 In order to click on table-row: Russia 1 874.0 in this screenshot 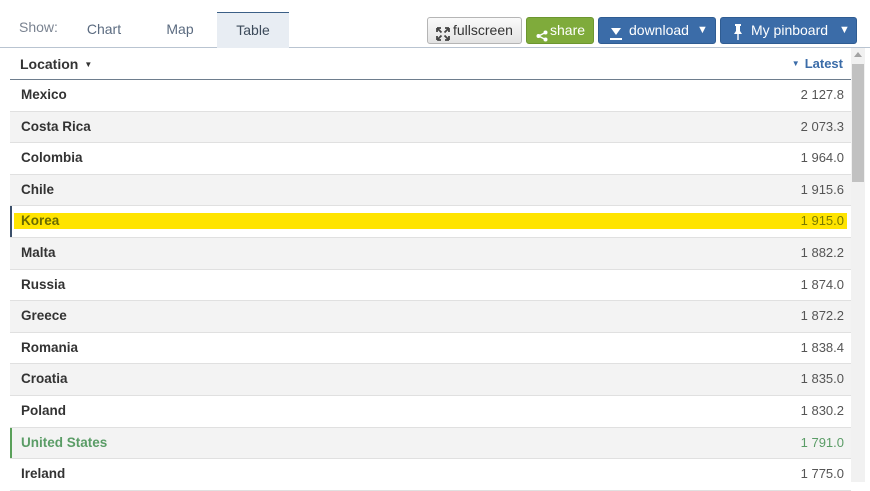, I will do `click(430, 286)`.